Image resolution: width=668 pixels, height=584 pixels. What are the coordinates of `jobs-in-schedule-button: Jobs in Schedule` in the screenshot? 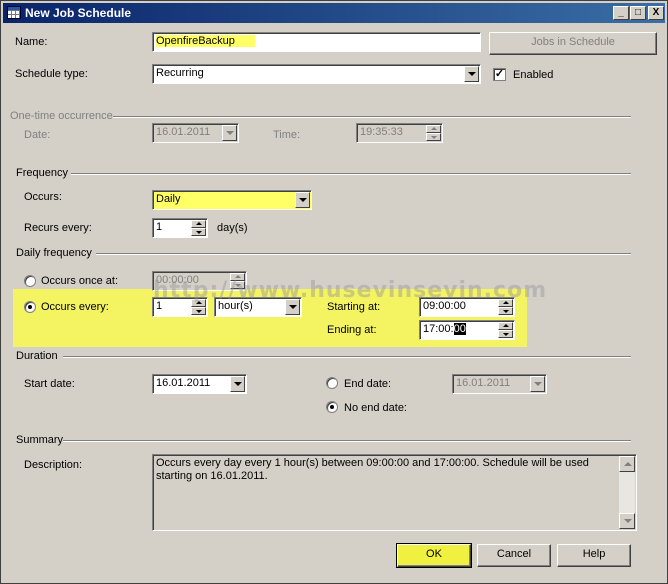 It's located at (573, 43).